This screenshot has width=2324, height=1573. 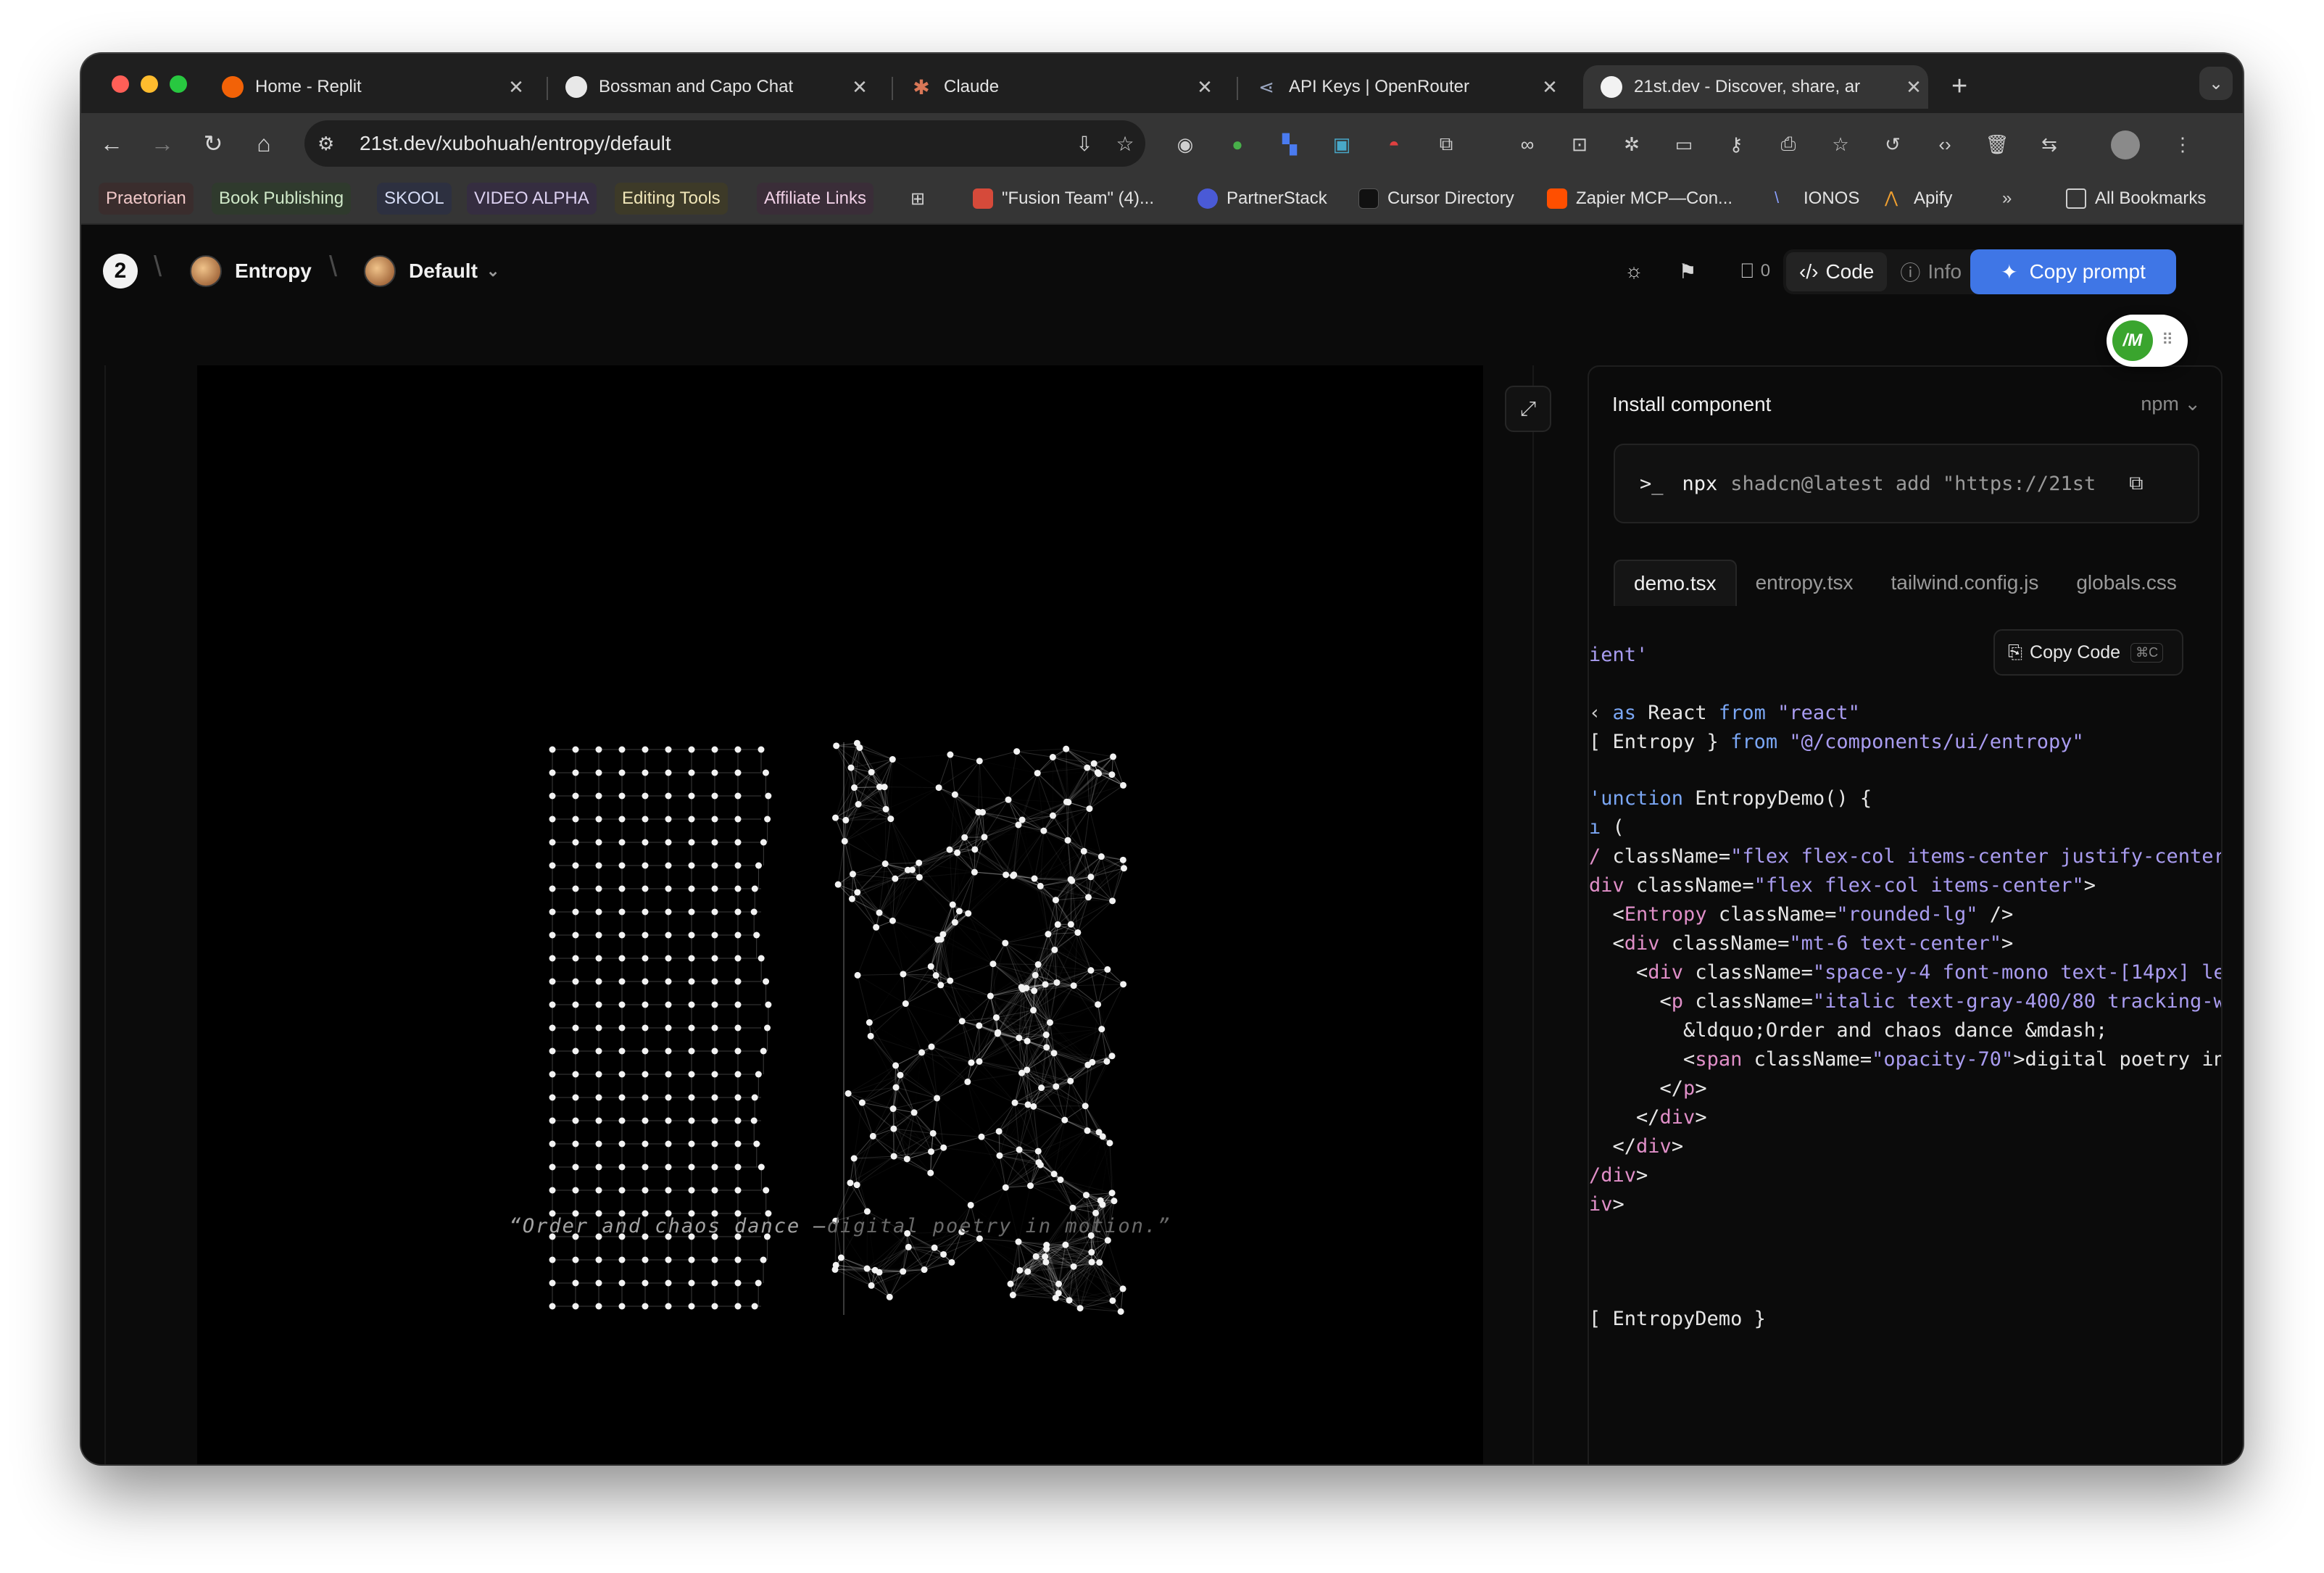 What do you see at coordinates (2126, 583) in the screenshot?
I see `tab-globals-css: globals.css` at bounding box center [2126, 583].